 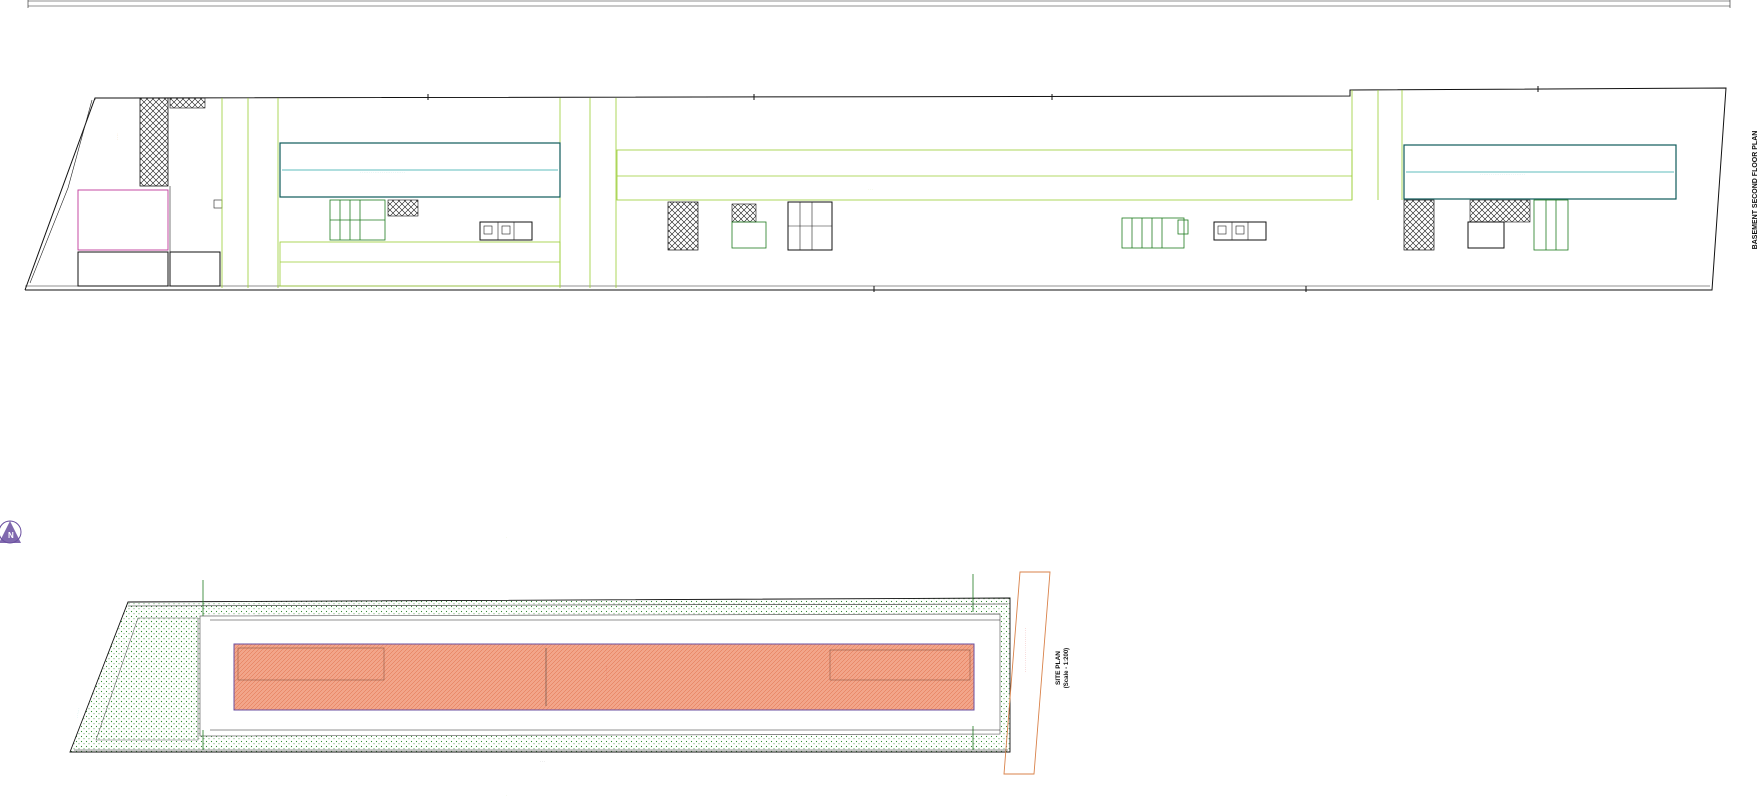 What do you see at coordinates (1058, 668) in the screenshot?
I see `site-plan-title: SITE PLAN` at bounding box center [1058, 668].